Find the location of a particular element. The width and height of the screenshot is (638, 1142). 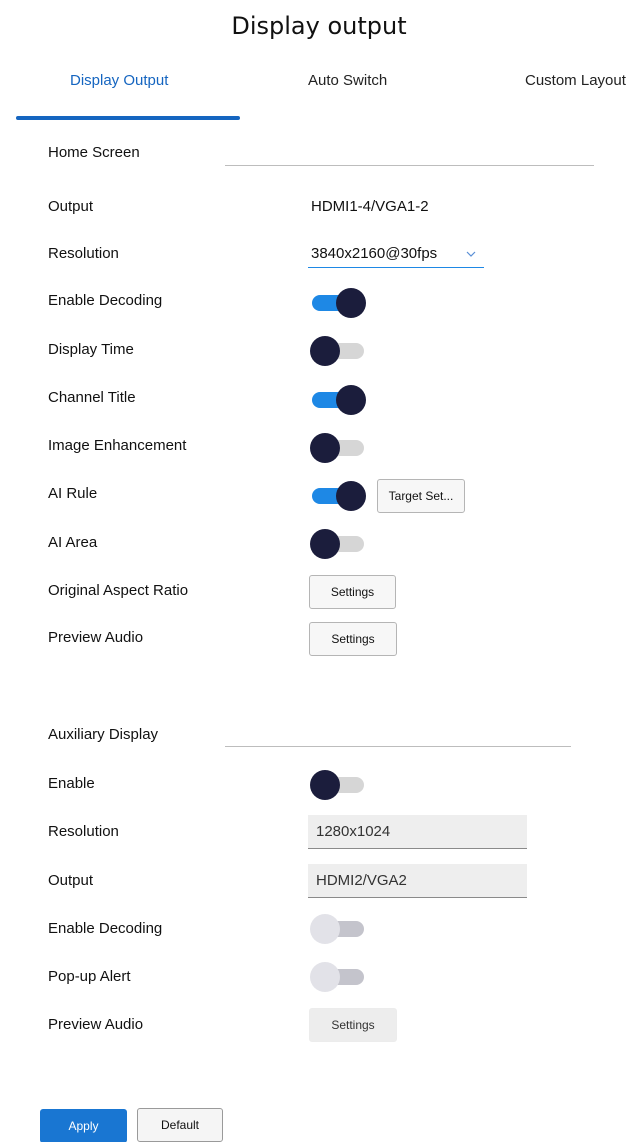

aux-preview-audio-label: Preview Audio is located at coordinates (96, 1024).